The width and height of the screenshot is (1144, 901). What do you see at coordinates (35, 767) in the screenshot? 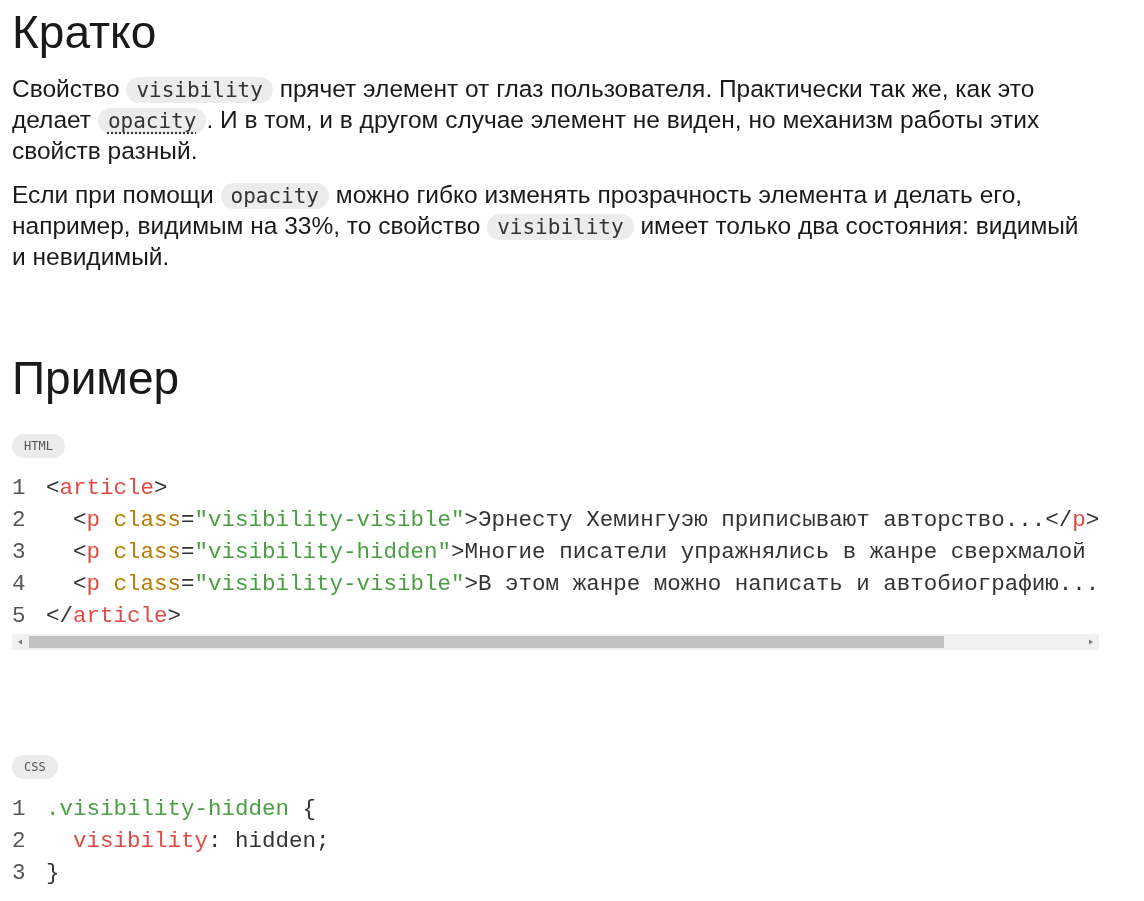
I see `language-label: CSS` at bounding box center [35, 767].